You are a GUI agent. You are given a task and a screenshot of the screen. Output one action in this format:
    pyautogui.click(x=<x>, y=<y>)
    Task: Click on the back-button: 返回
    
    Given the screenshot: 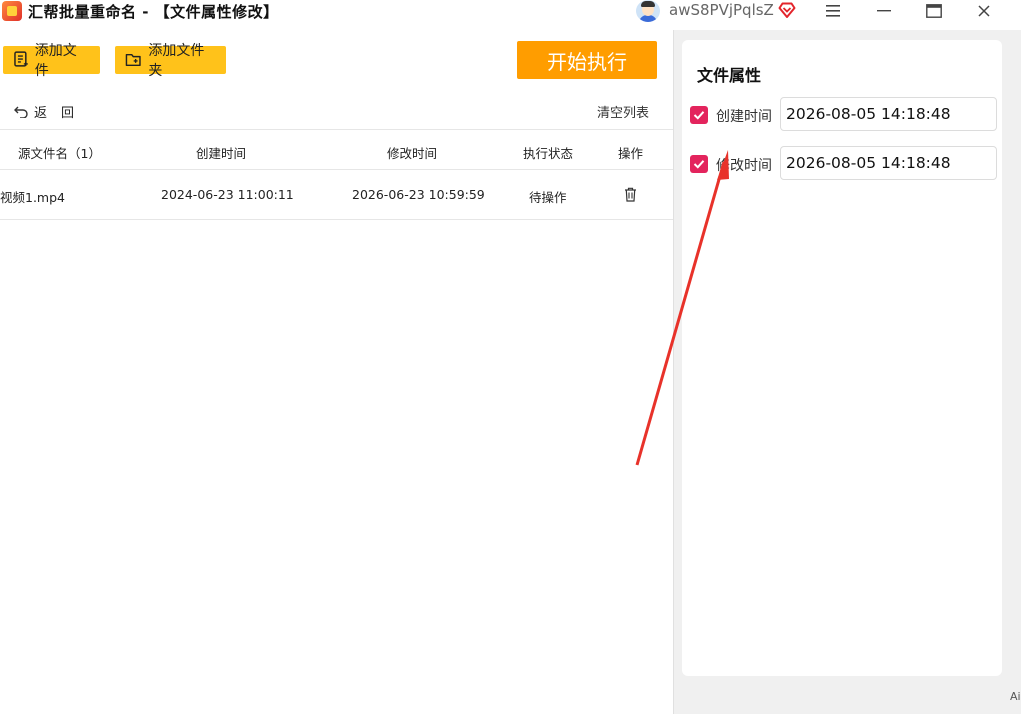 What is the action you would take?
    pyautogui.click(x=51, y=111)
    